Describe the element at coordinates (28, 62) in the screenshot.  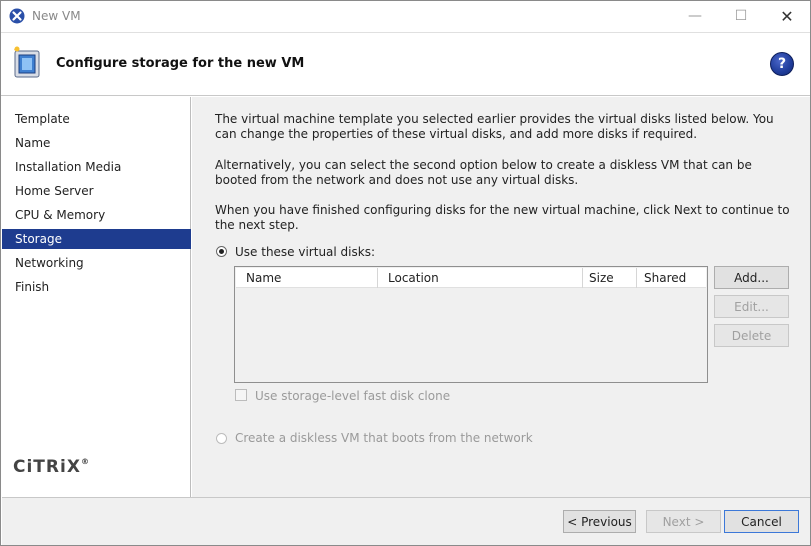
I see `new-vm-wizard-icon` at that location.